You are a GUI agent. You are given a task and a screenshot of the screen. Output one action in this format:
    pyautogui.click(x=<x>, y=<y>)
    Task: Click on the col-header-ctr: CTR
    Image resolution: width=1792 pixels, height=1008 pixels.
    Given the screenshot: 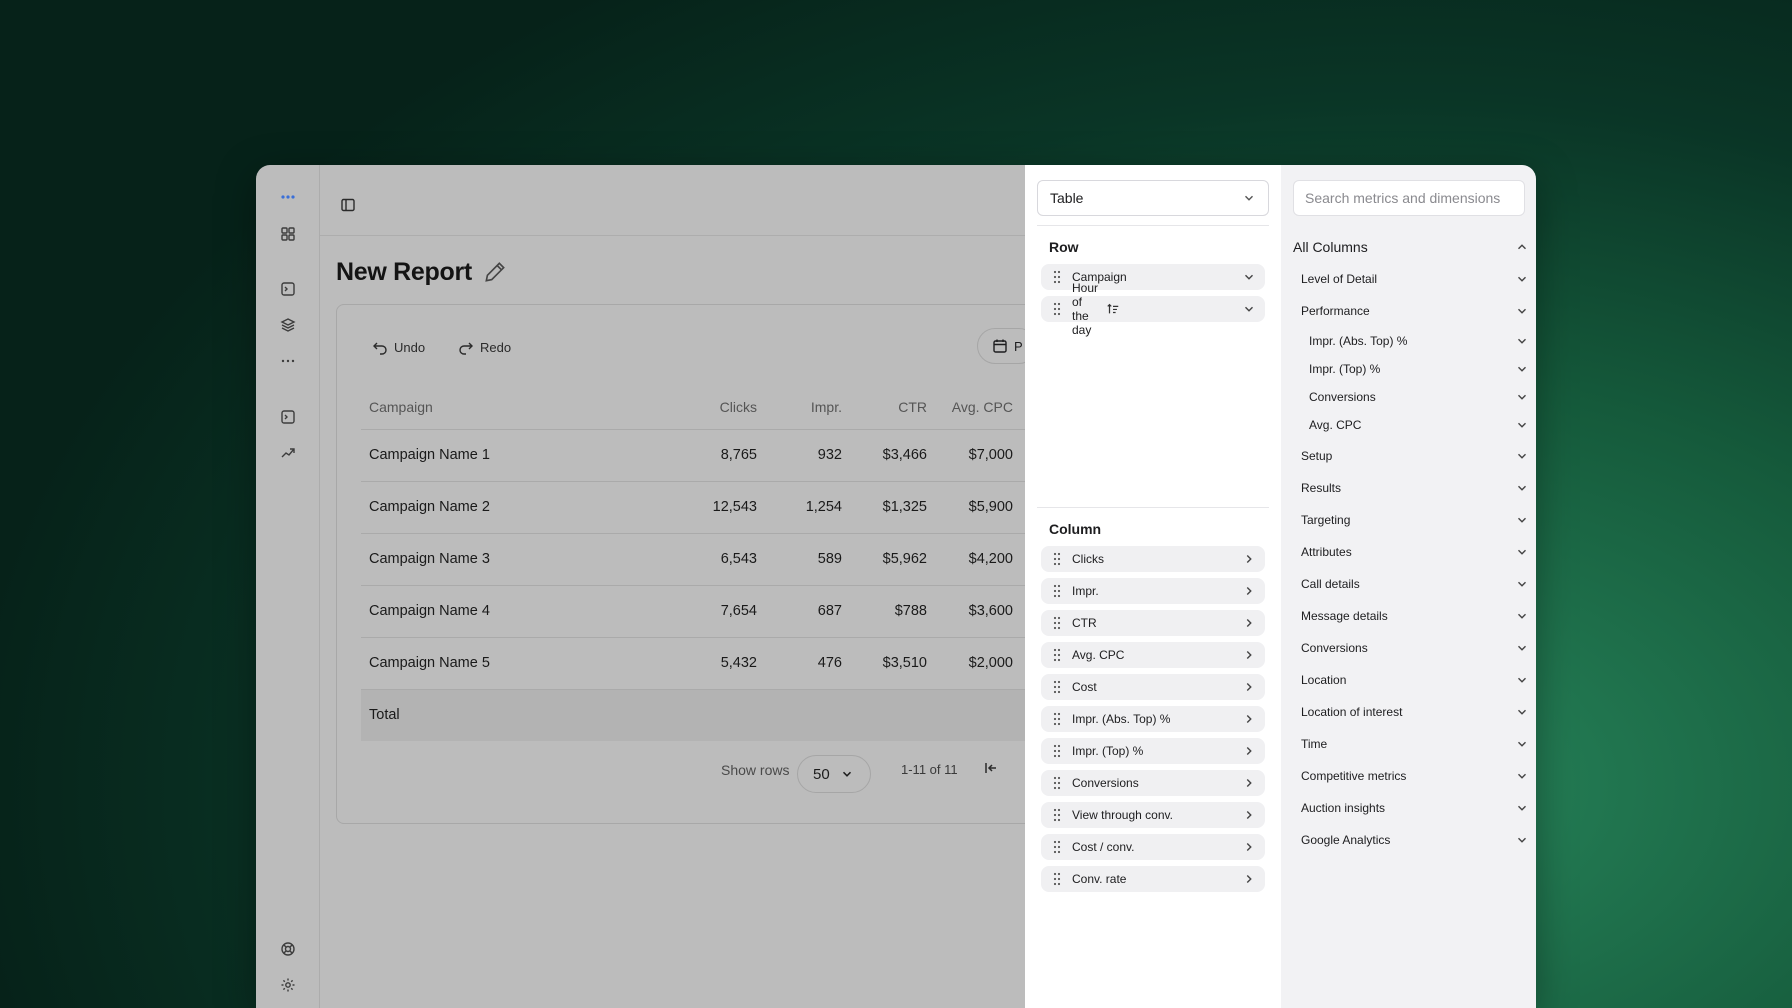 What is the action you would take?
    pyautogui.click(x=896, y=407)
    